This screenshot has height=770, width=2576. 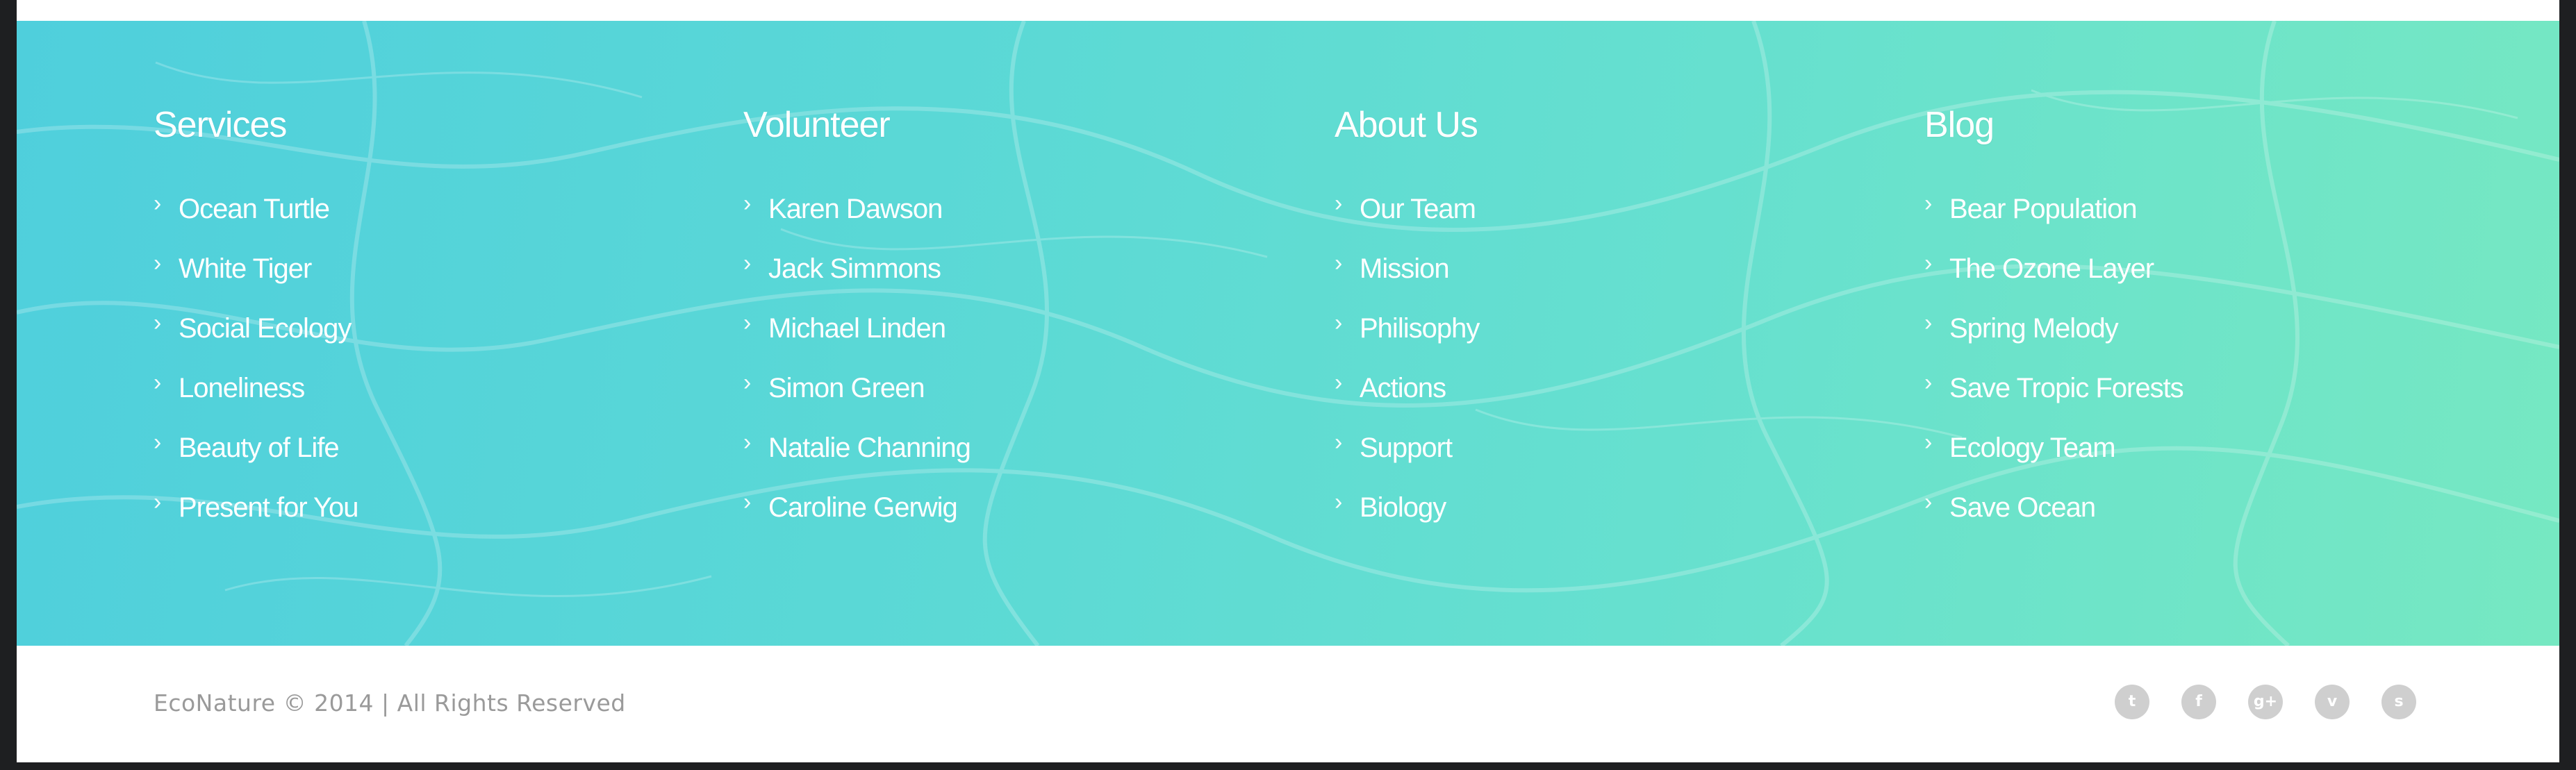 I want to click on footer-link: Michael Linden, so click(x=857, y=328).